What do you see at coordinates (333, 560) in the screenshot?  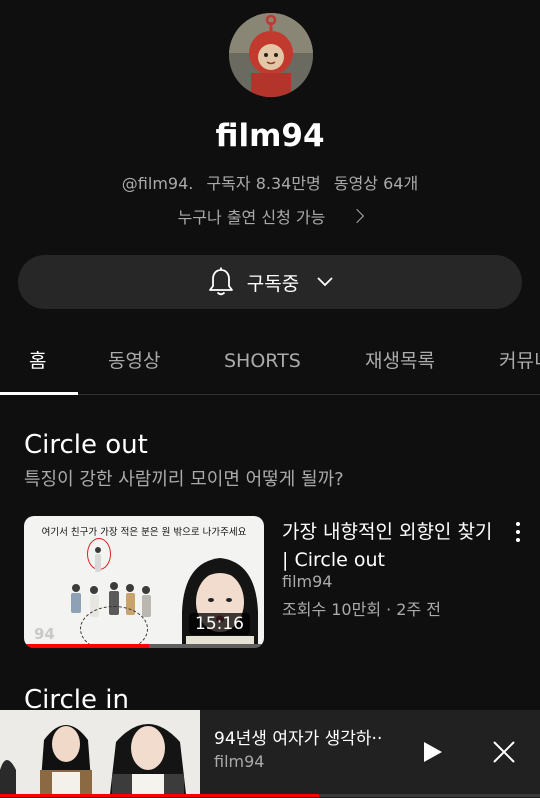 I see `video-title-line-2: | Circle out` at bounding box center [333, 560].